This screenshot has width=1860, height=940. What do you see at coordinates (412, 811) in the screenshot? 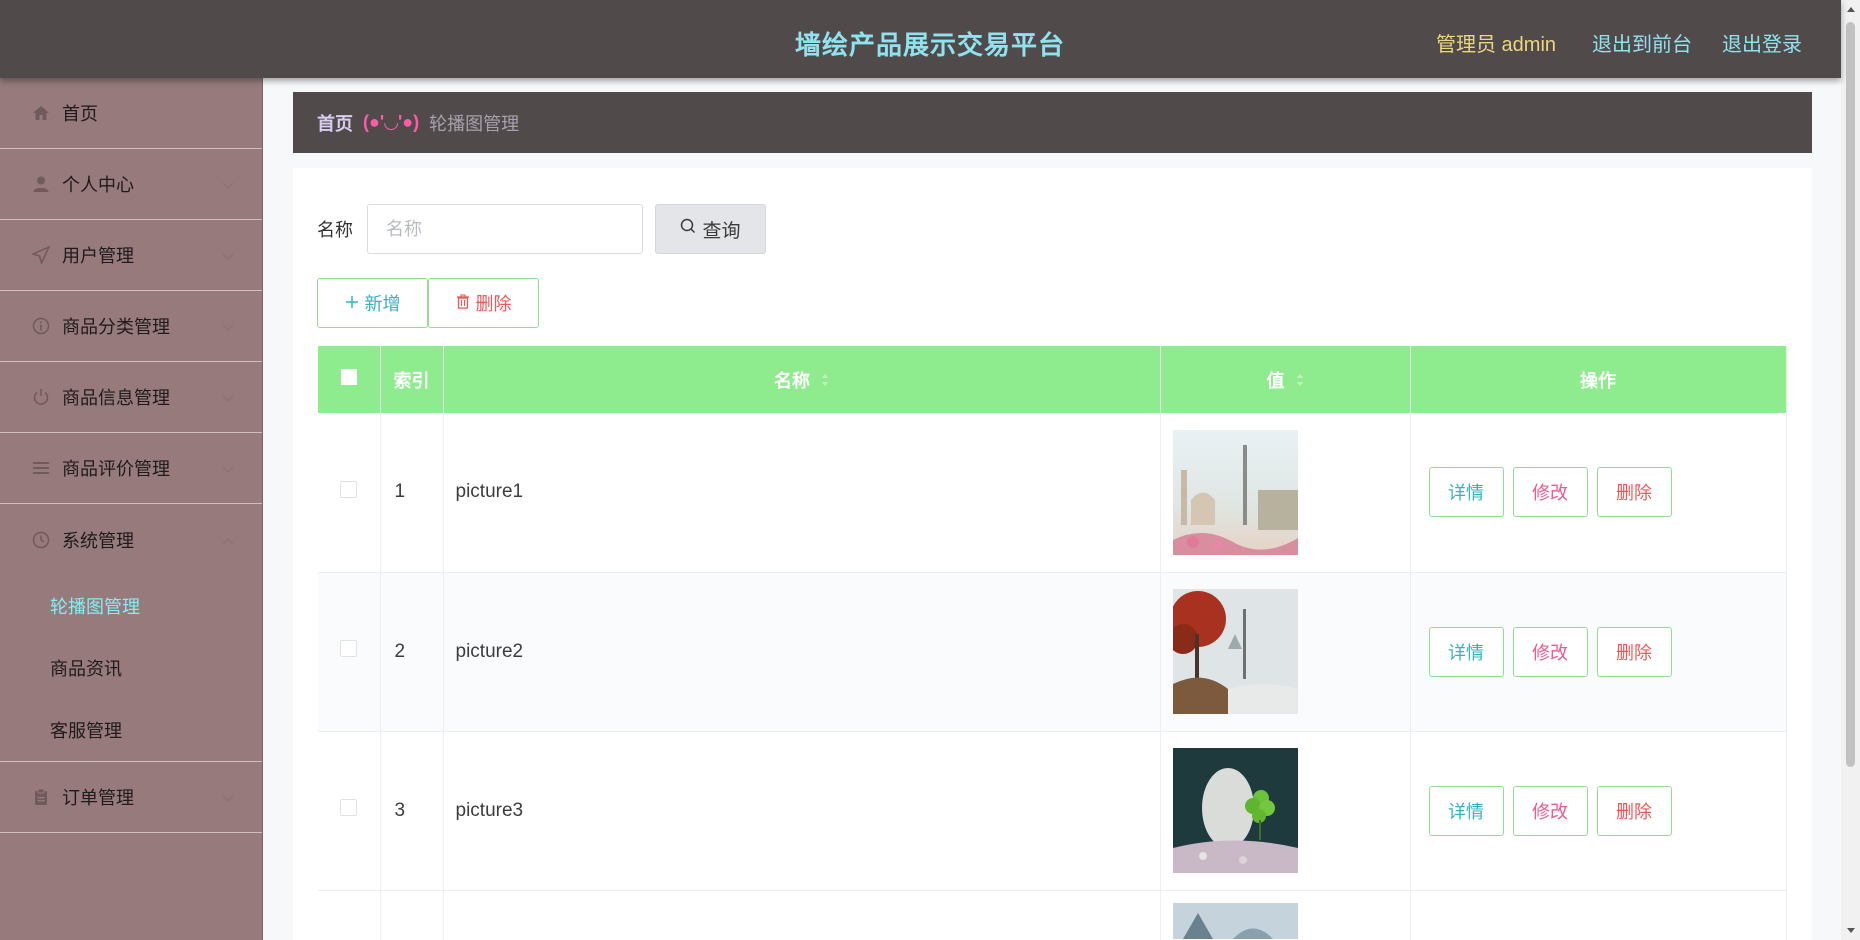
I see `row-index: 3` at bounding box center [412, 811].